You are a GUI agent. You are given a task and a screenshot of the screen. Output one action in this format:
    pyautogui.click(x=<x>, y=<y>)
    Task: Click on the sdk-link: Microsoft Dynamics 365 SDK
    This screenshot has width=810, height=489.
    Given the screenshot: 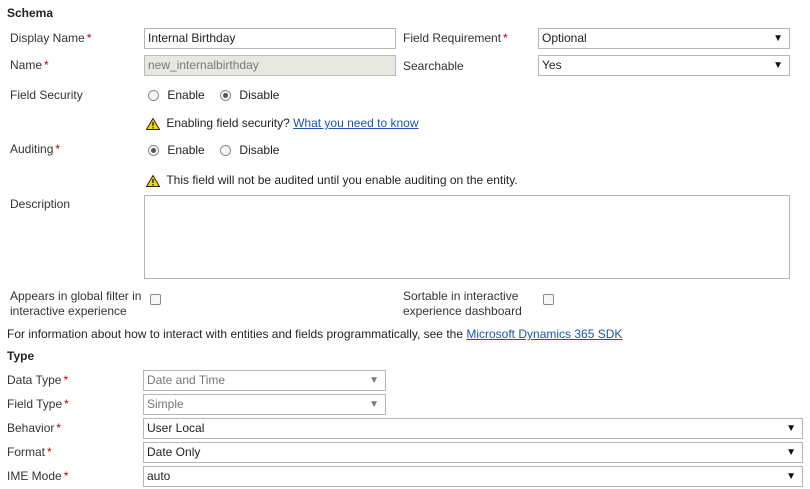 What is the action you would take?
    pyautogui.click(x=544, y=334)
    